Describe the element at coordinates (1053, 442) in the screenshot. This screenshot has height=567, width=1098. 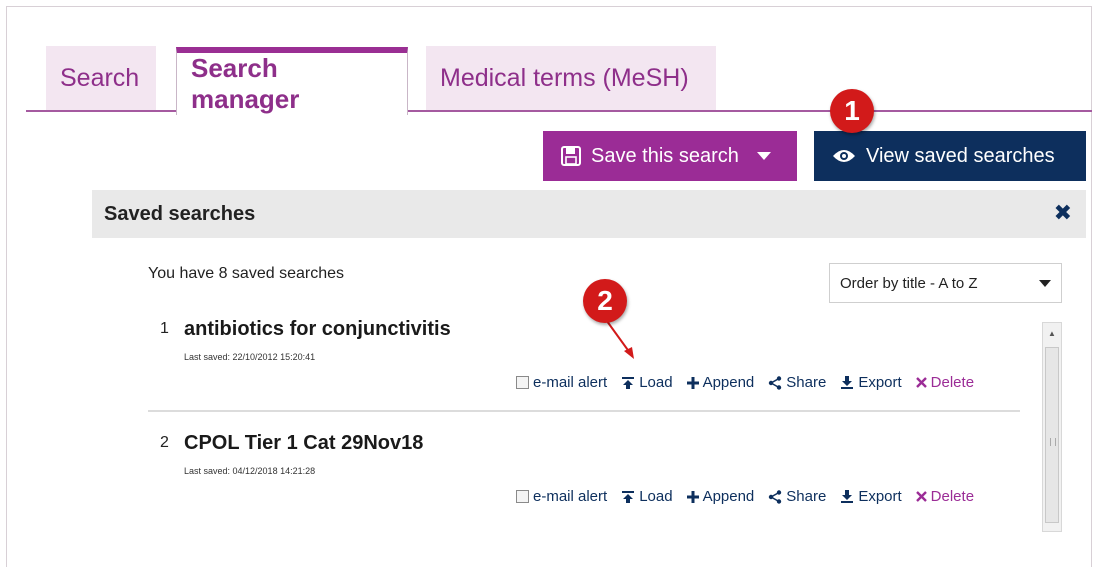
I see `grip-icon` at that location.